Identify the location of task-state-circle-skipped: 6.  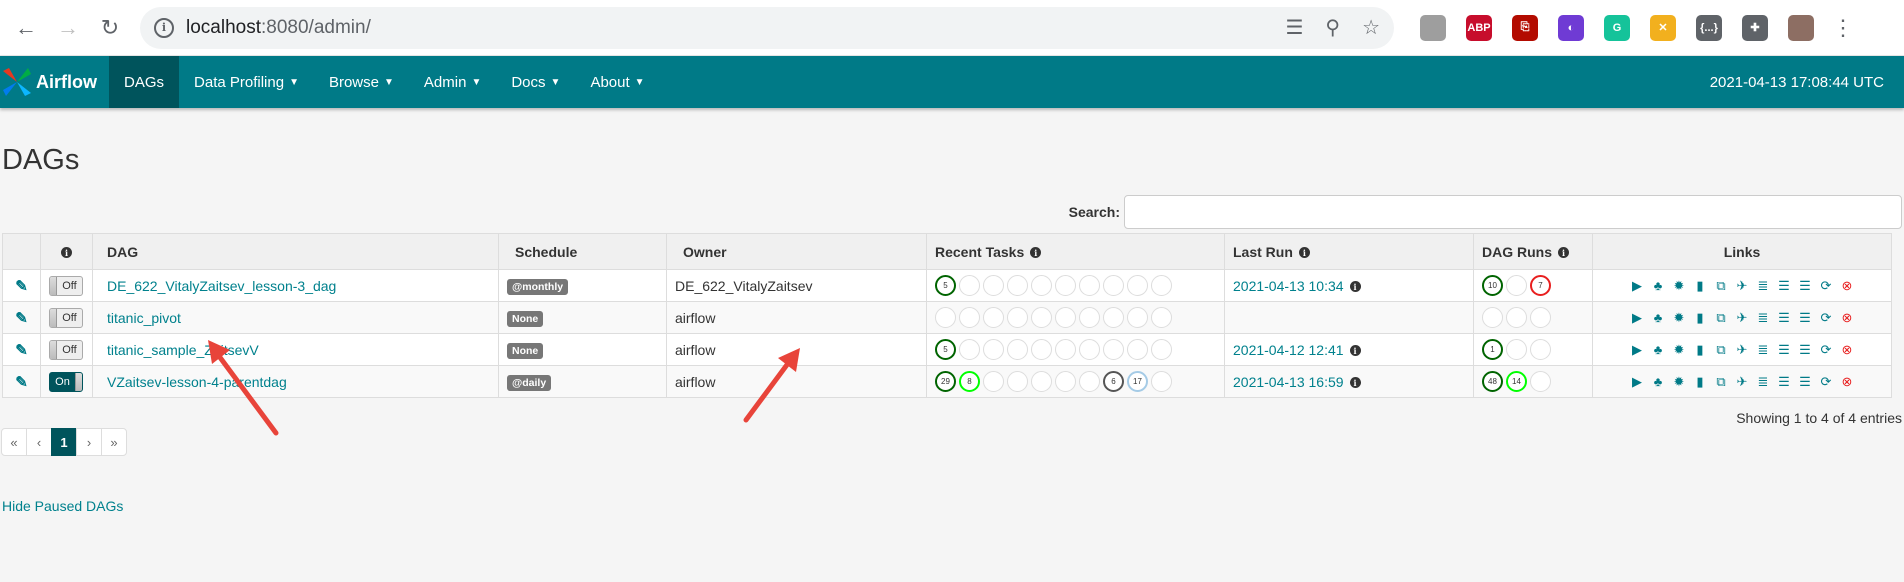
(1113, 381).